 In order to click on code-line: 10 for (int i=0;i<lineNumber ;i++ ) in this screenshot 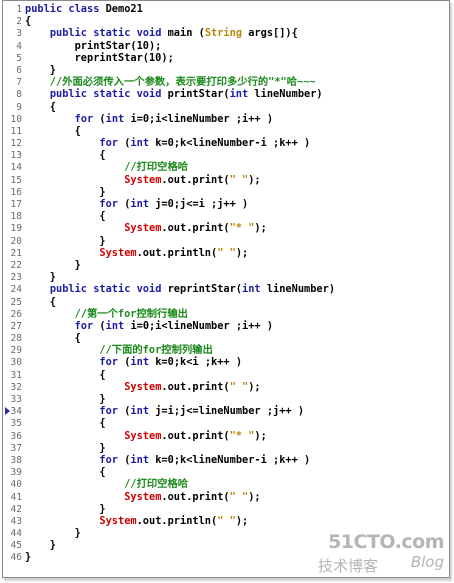, I will do `click(226, 119)`.